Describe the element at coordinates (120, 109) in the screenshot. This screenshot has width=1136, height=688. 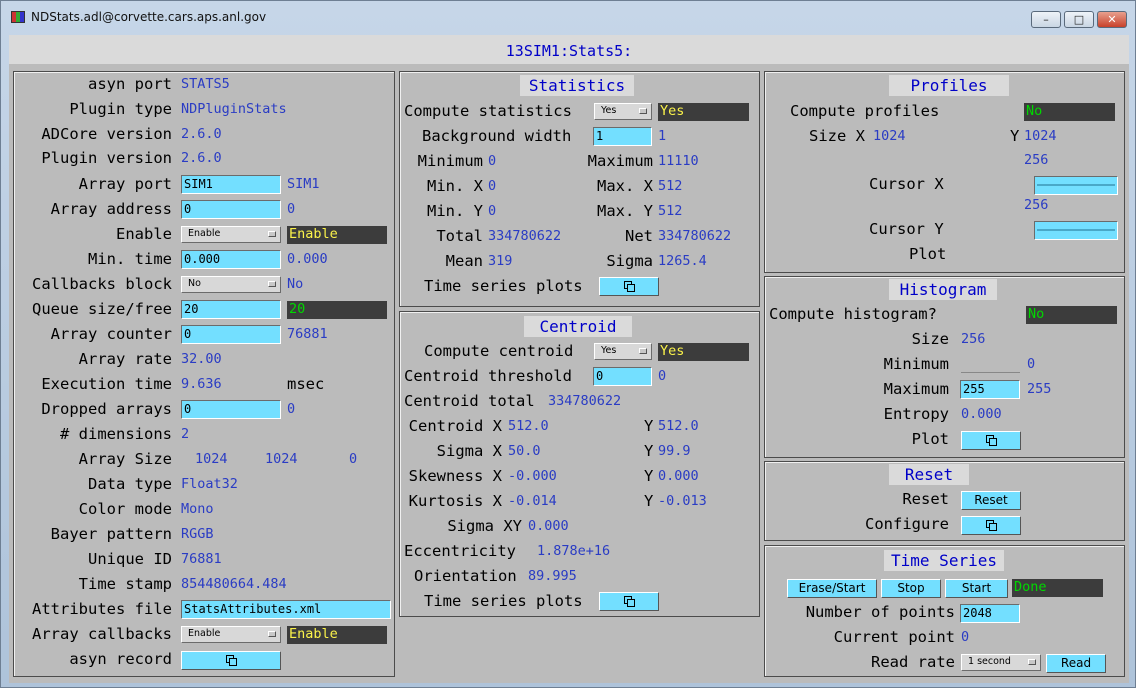
I see `plugin-type-label: Plugin type` at that location.